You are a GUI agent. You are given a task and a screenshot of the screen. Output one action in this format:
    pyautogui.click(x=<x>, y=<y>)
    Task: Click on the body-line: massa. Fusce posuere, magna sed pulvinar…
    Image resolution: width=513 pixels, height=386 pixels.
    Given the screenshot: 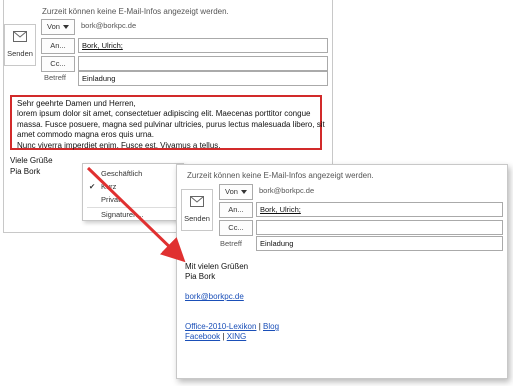 What is the action you would take?
    pyautogui.click(x=171, y=124)
    